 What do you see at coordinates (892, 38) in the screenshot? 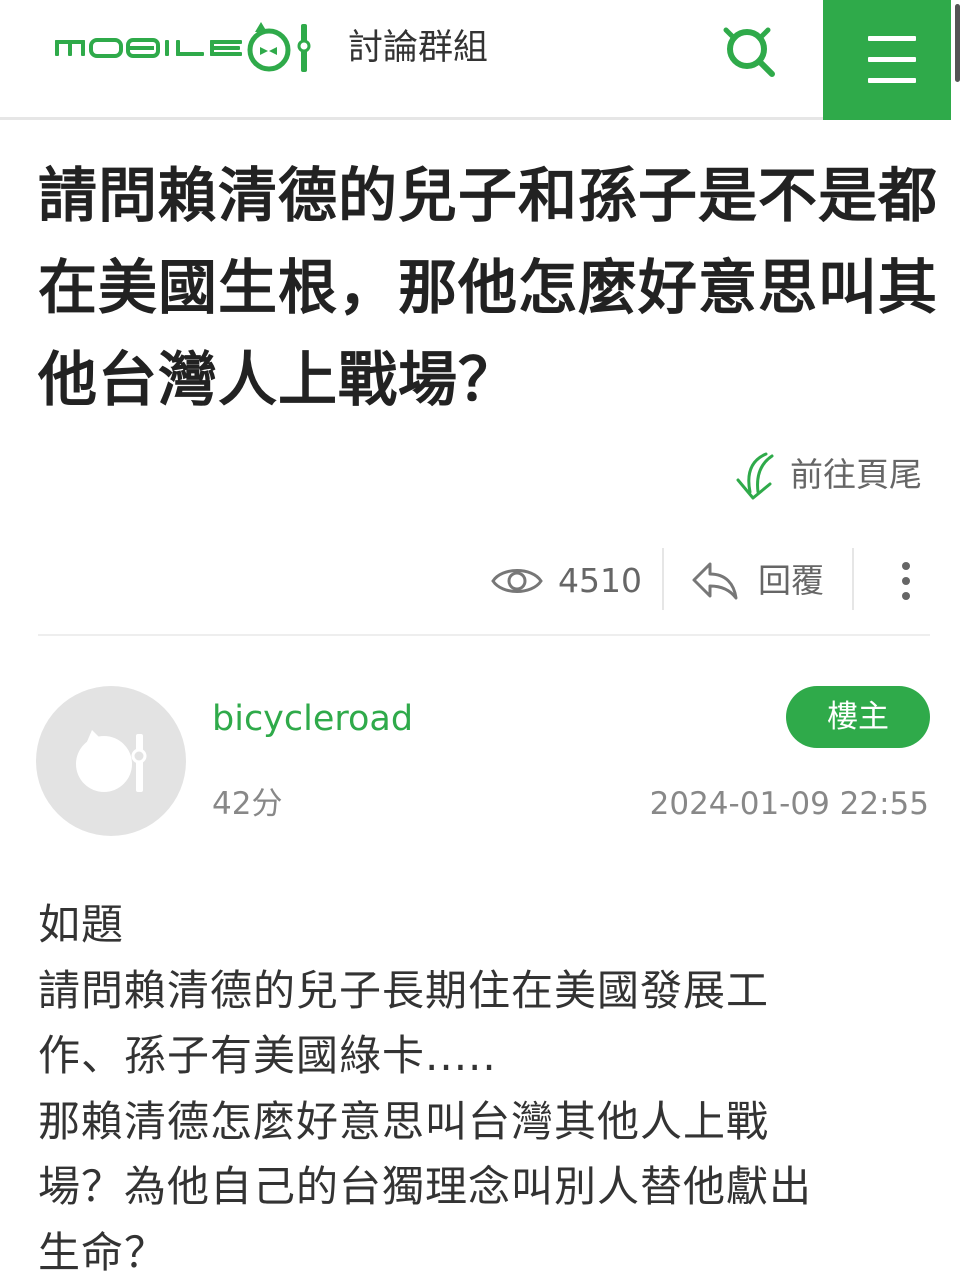
I see `hamburger-menu-icon` at bounding box center [892, 38].